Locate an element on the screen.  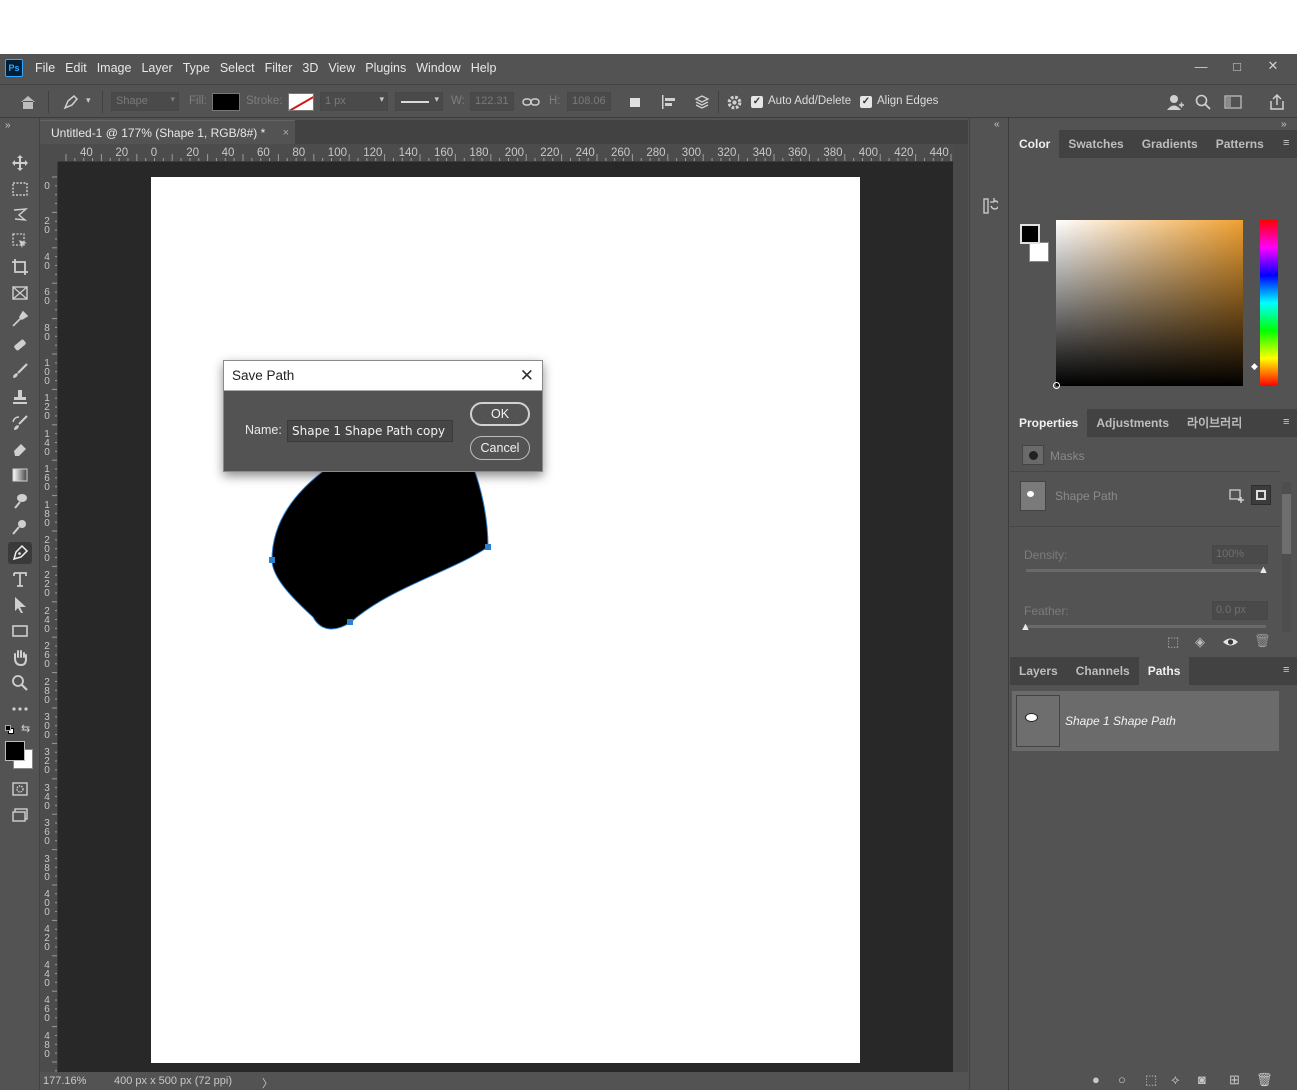
maximize-button: □ is located at coordinates (1237, 66).